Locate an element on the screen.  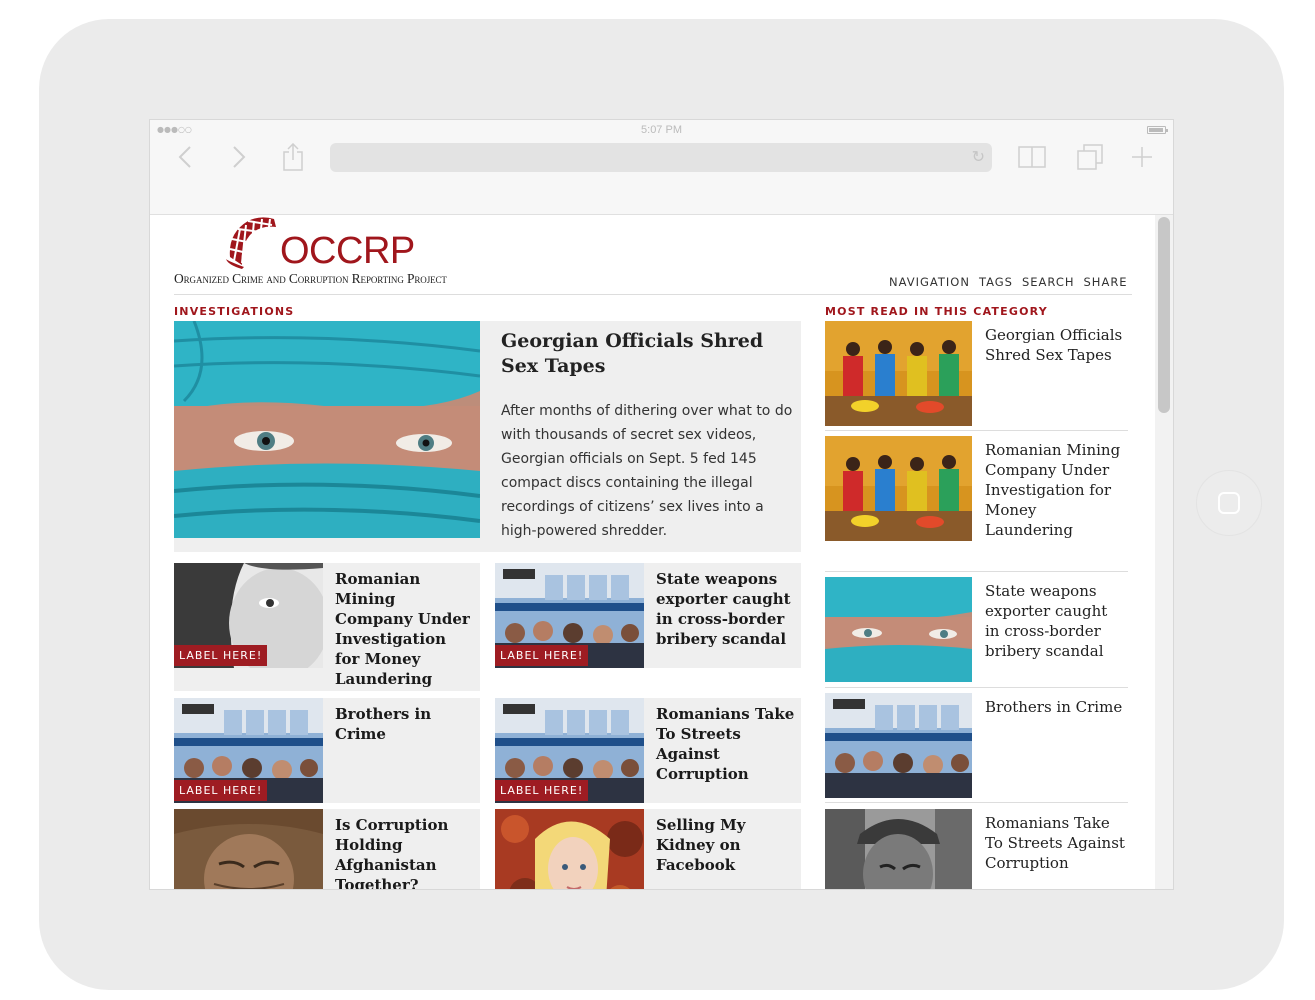
home-button is located at coordinates (1229, 503).